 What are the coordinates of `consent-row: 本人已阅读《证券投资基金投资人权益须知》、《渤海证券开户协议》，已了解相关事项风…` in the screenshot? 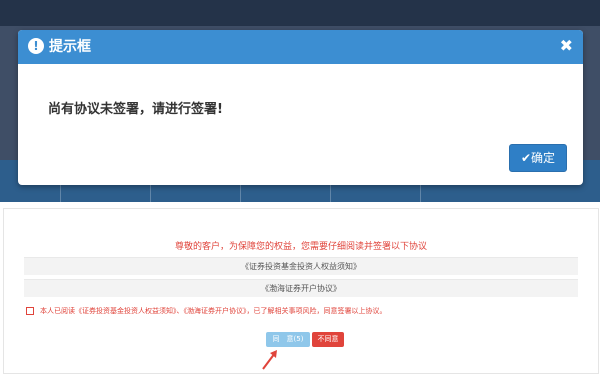 It's located at (206, 311).